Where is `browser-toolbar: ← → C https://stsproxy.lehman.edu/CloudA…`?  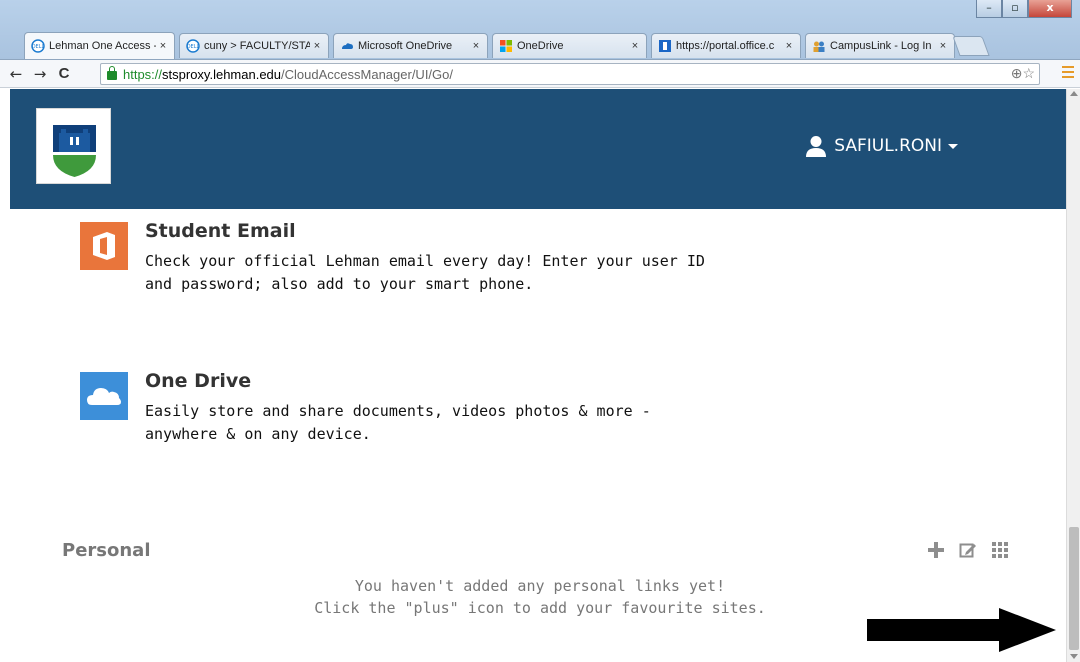
browser-toolbar: ← → C https://stsproxy.lehman.edu/CloudA… is located at coordinates (540, 74).